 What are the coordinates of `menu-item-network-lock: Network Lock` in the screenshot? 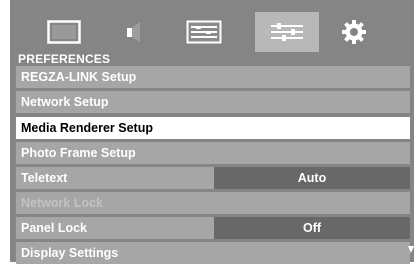 It's located at (213, 203).